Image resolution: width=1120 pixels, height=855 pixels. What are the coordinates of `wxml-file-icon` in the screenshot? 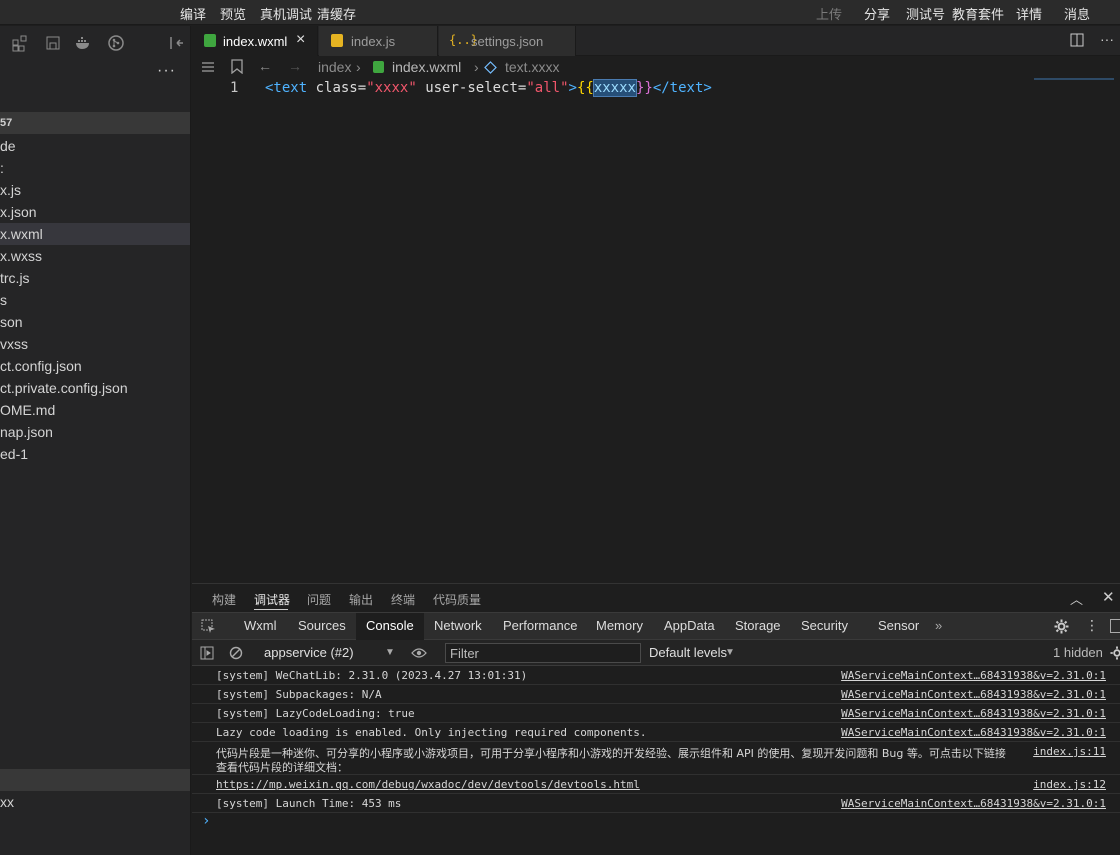 It's located at (378, 67).